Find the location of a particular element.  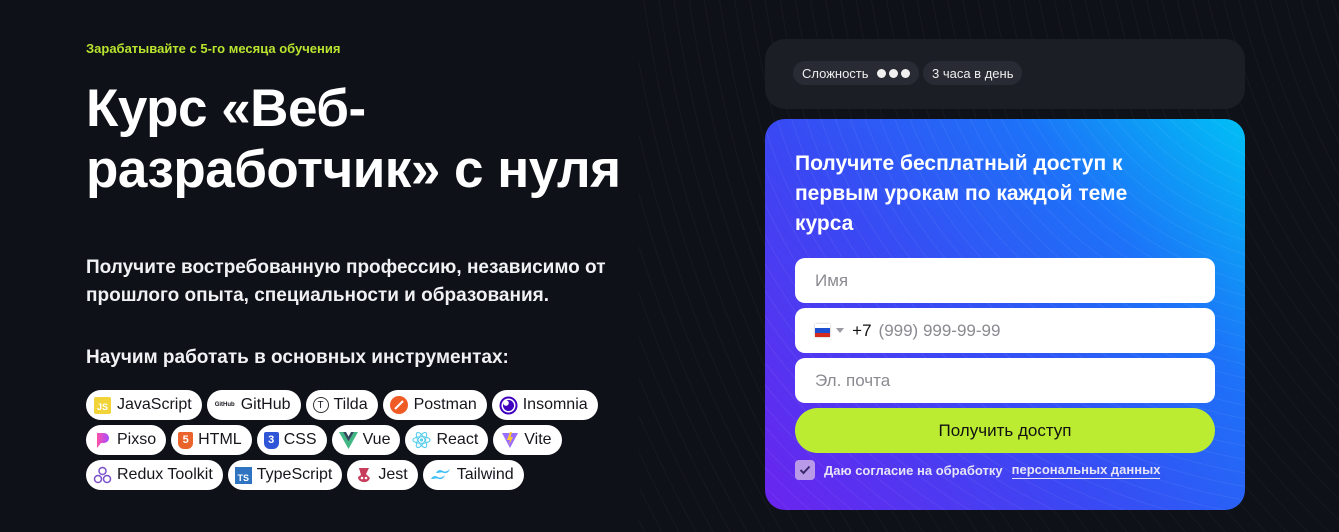

schedule-label: 3 часа в день is located at coordinates (973, 73).